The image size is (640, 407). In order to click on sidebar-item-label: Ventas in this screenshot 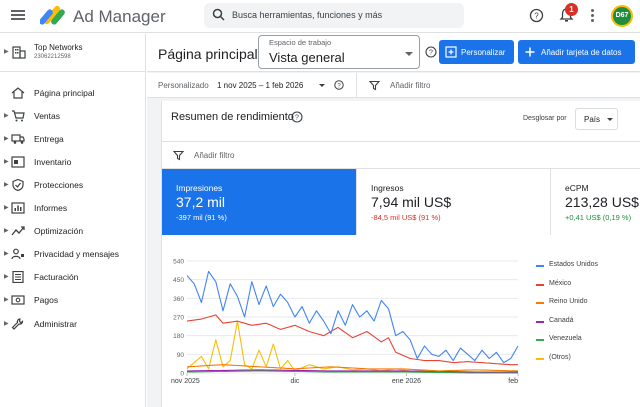, I will do `click(47, 116)`.